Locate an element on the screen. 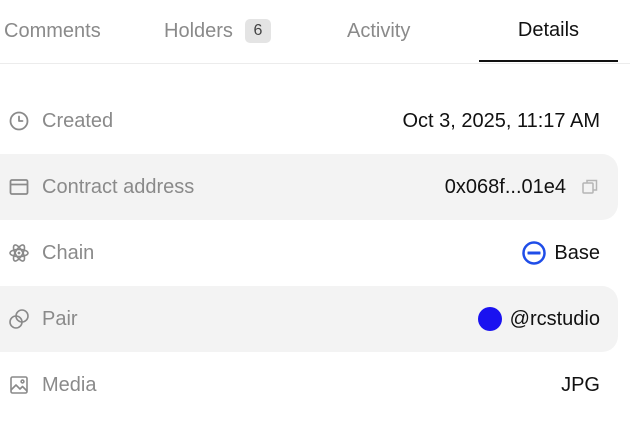  tab-activity-label: Activity is located at coordinates (379, 30).